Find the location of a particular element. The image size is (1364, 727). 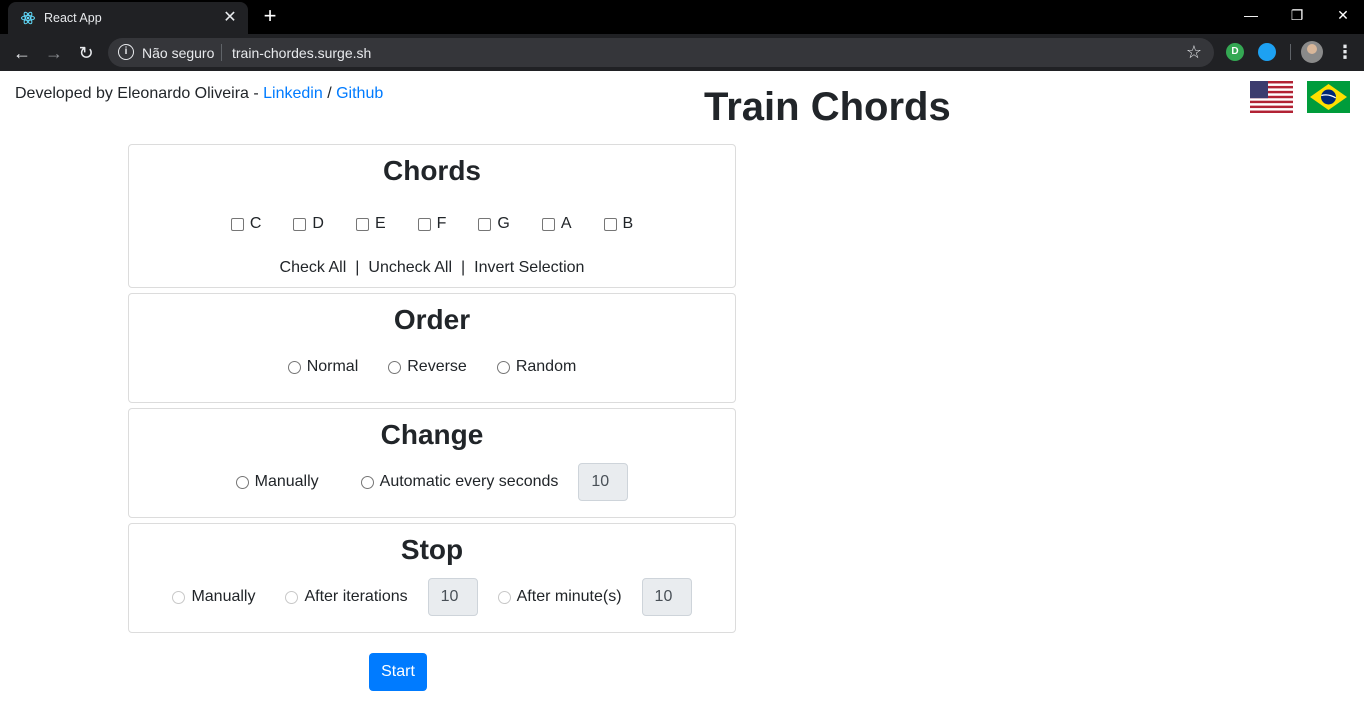

extension-icon is located at coordinates (1267, 52).